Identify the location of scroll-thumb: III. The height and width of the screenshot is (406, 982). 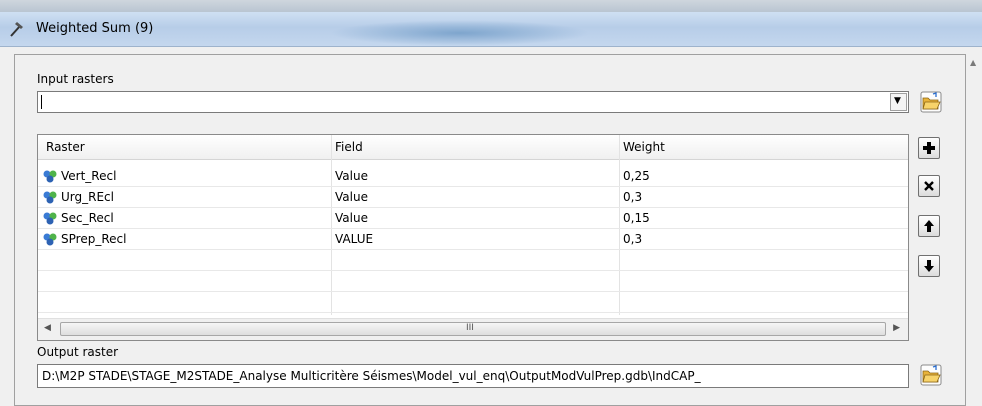
(473, 329).